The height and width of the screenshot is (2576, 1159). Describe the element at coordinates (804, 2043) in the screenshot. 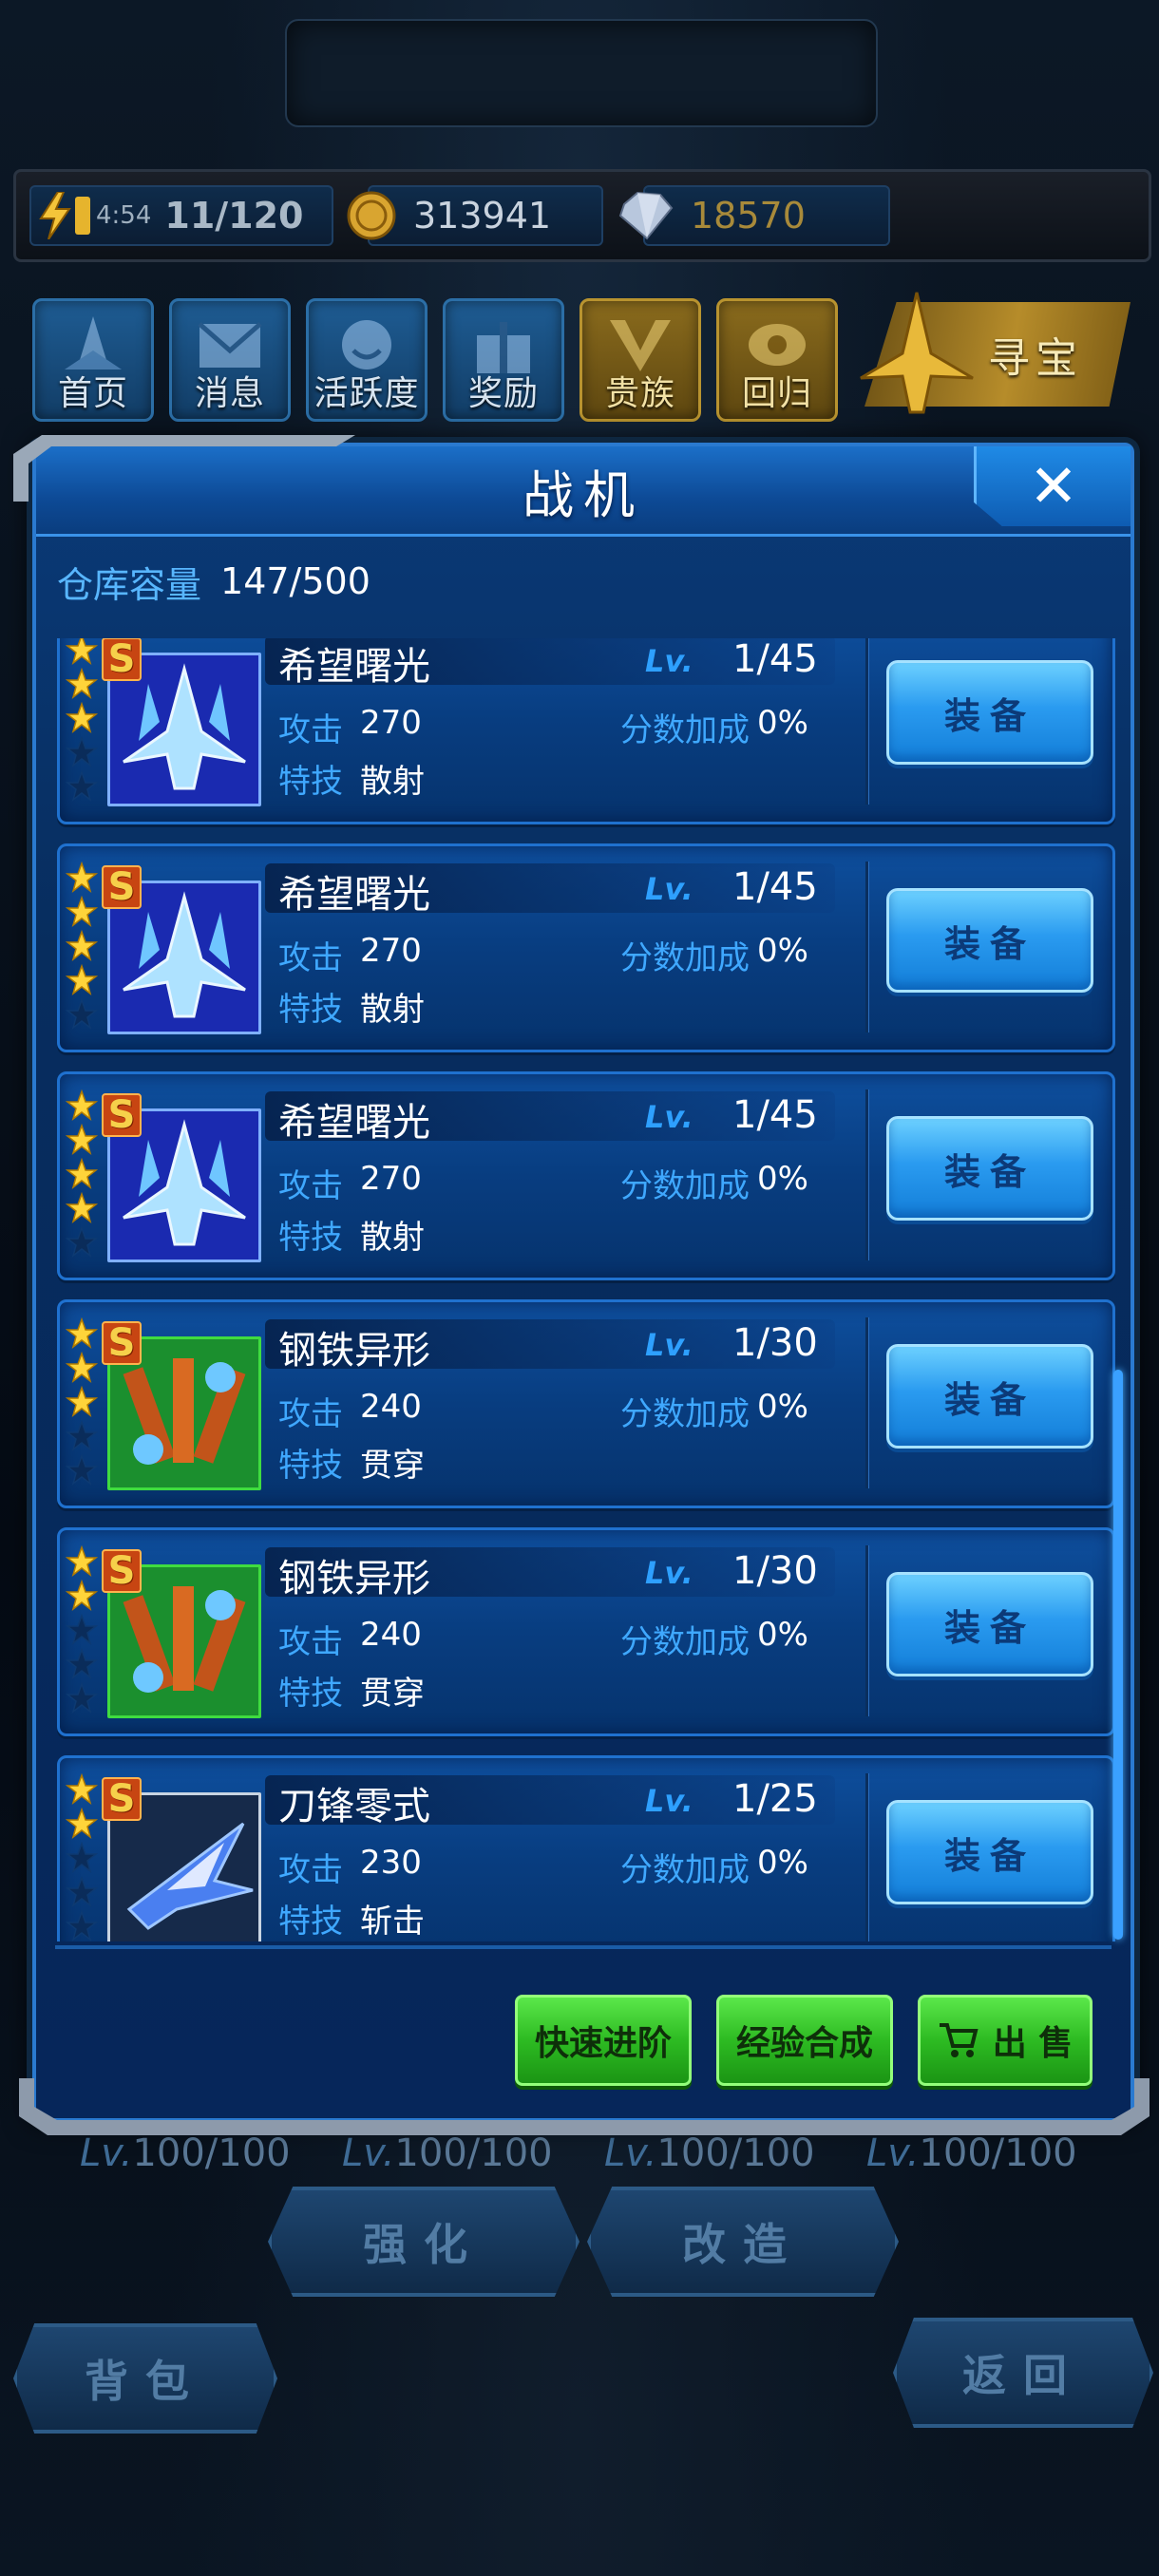

I see `exp-merge-label: 经验合成` at that location.